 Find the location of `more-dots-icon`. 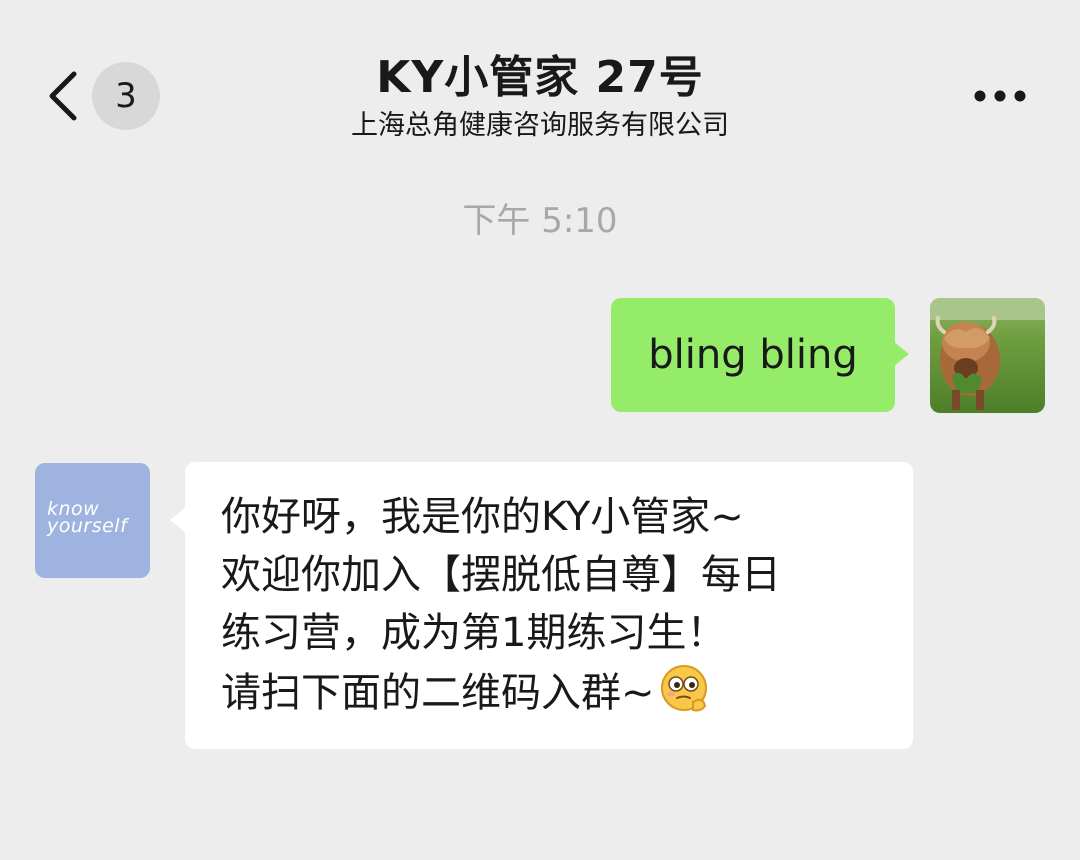

more-dots-icon is located at coordinates (1000, 96).